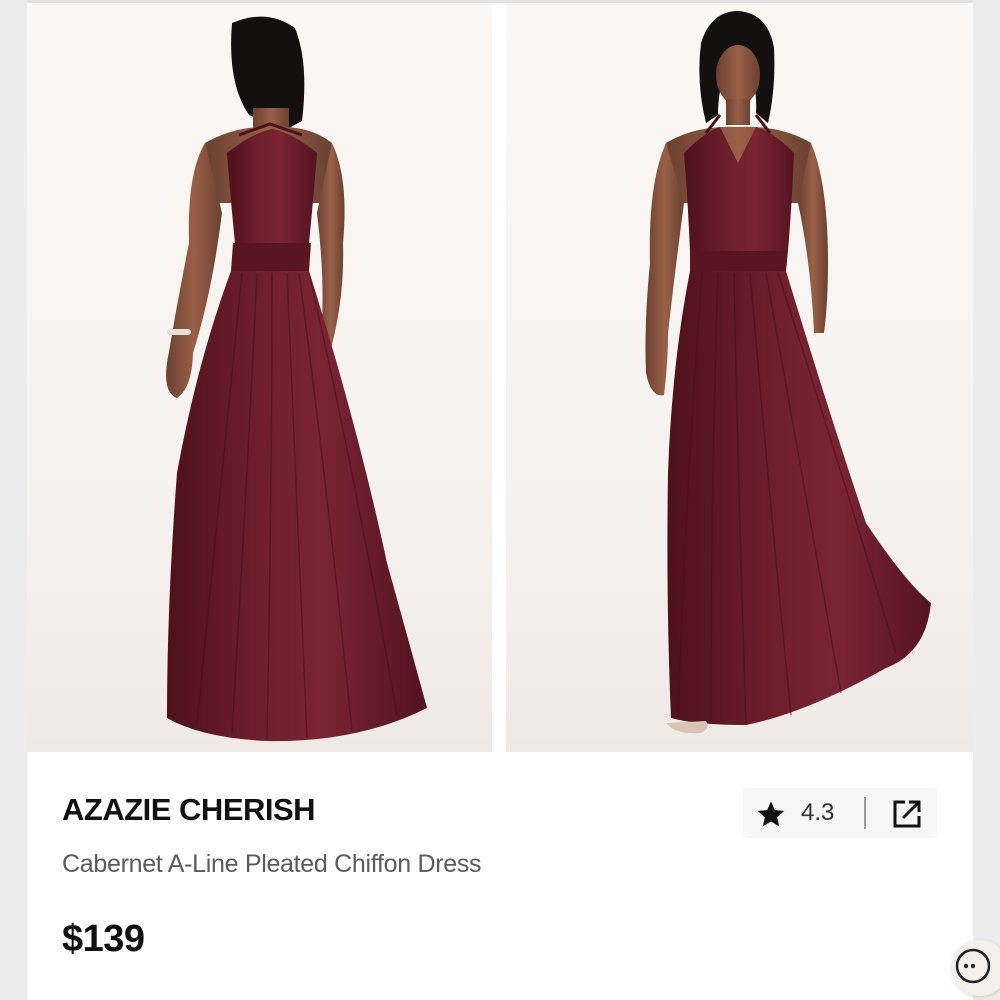 This screenshot has height=1000, width=1000. What do you see at coordinates (907, 814) in the screenshot?
I see `external-link-icon` at bounding box center [907, 814].